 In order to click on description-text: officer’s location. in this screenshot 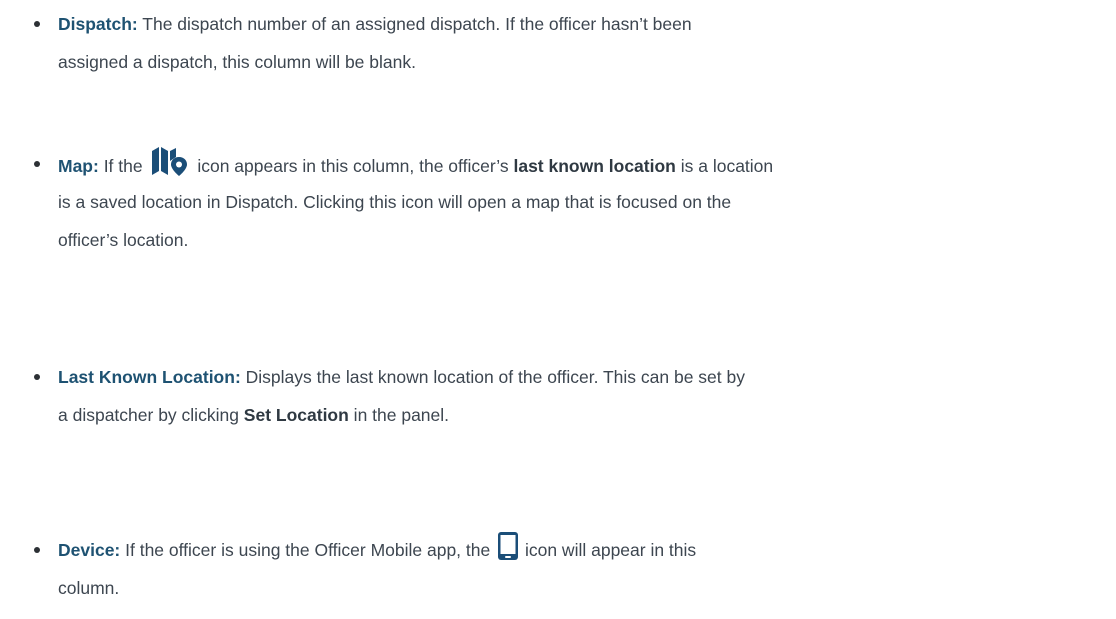, I will do `click(123, 240)`.